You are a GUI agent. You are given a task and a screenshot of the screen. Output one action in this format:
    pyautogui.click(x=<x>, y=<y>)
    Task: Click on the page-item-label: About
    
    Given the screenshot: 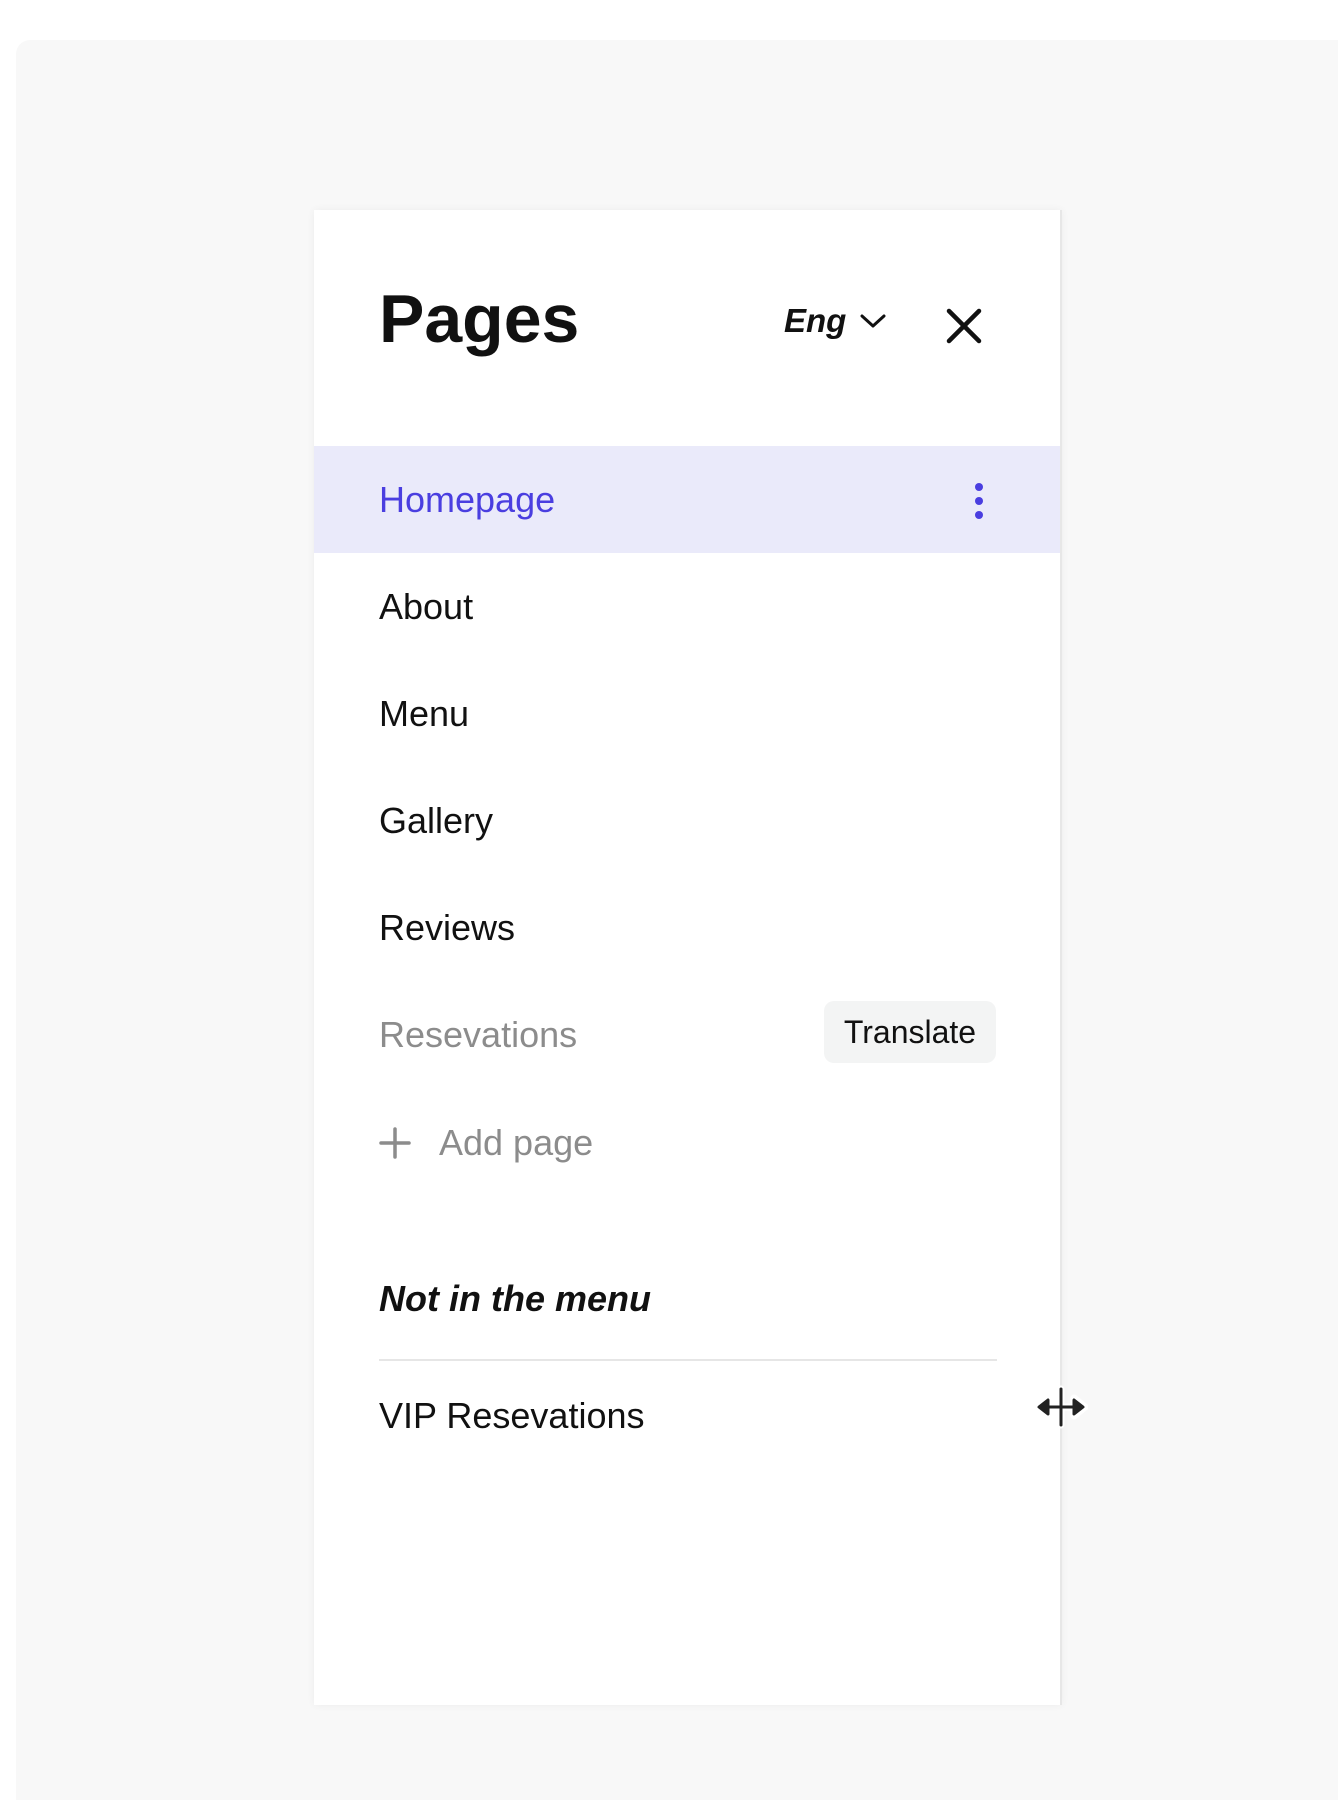 What is the action you would take?
    pyautogui.click(x=426, y=606)
    